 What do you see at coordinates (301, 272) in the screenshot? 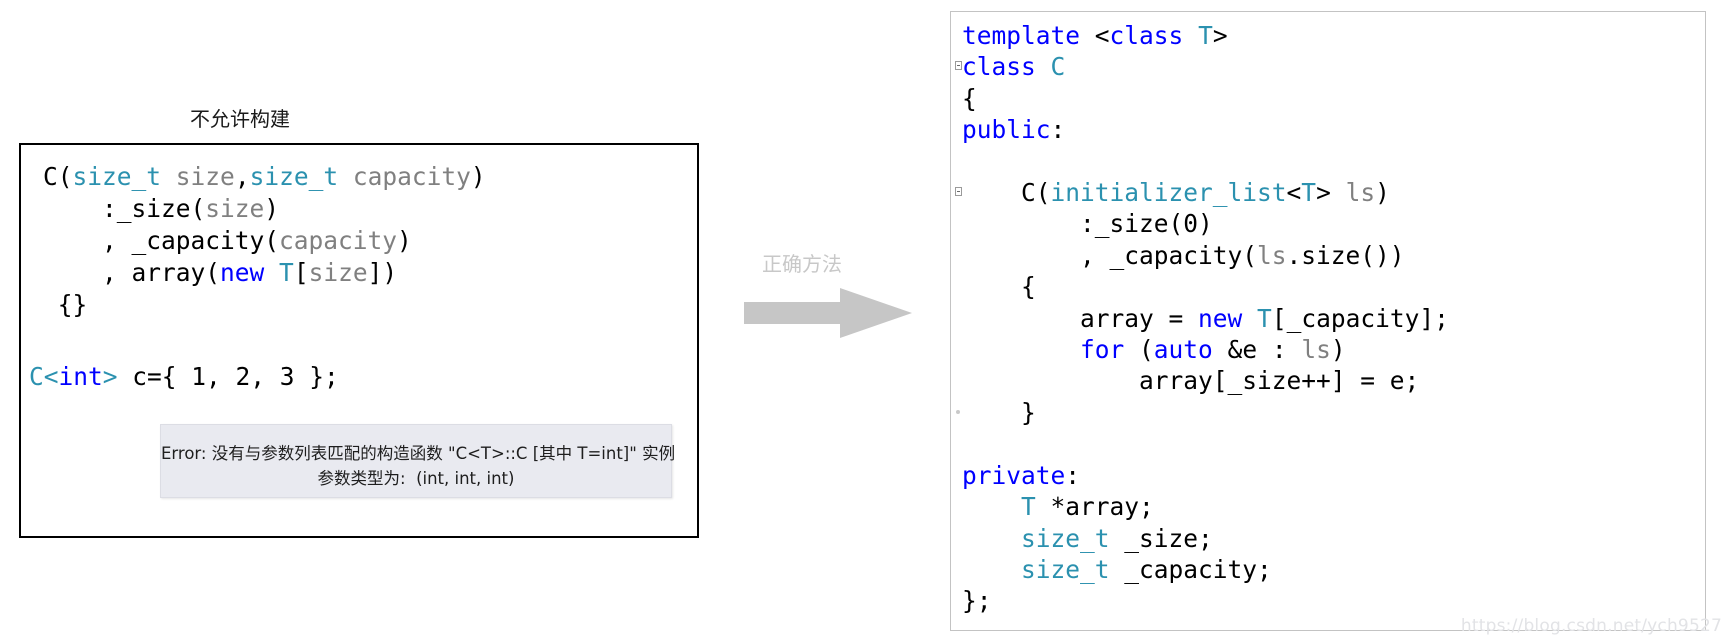
I see `code-token: [` at bounding box center [301, 272].